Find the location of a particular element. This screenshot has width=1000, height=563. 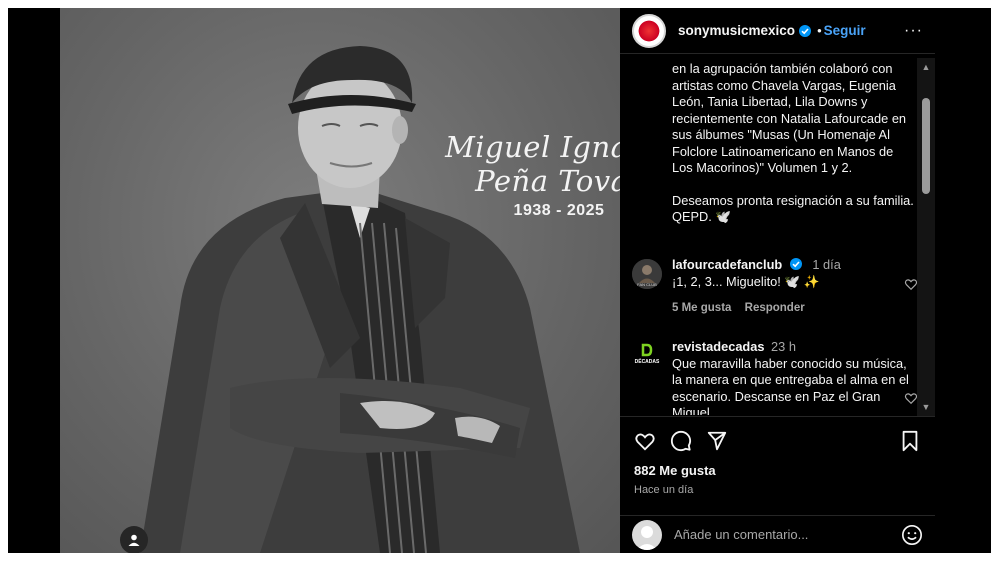

bookmark-icon is located at coordinates (910, 441).